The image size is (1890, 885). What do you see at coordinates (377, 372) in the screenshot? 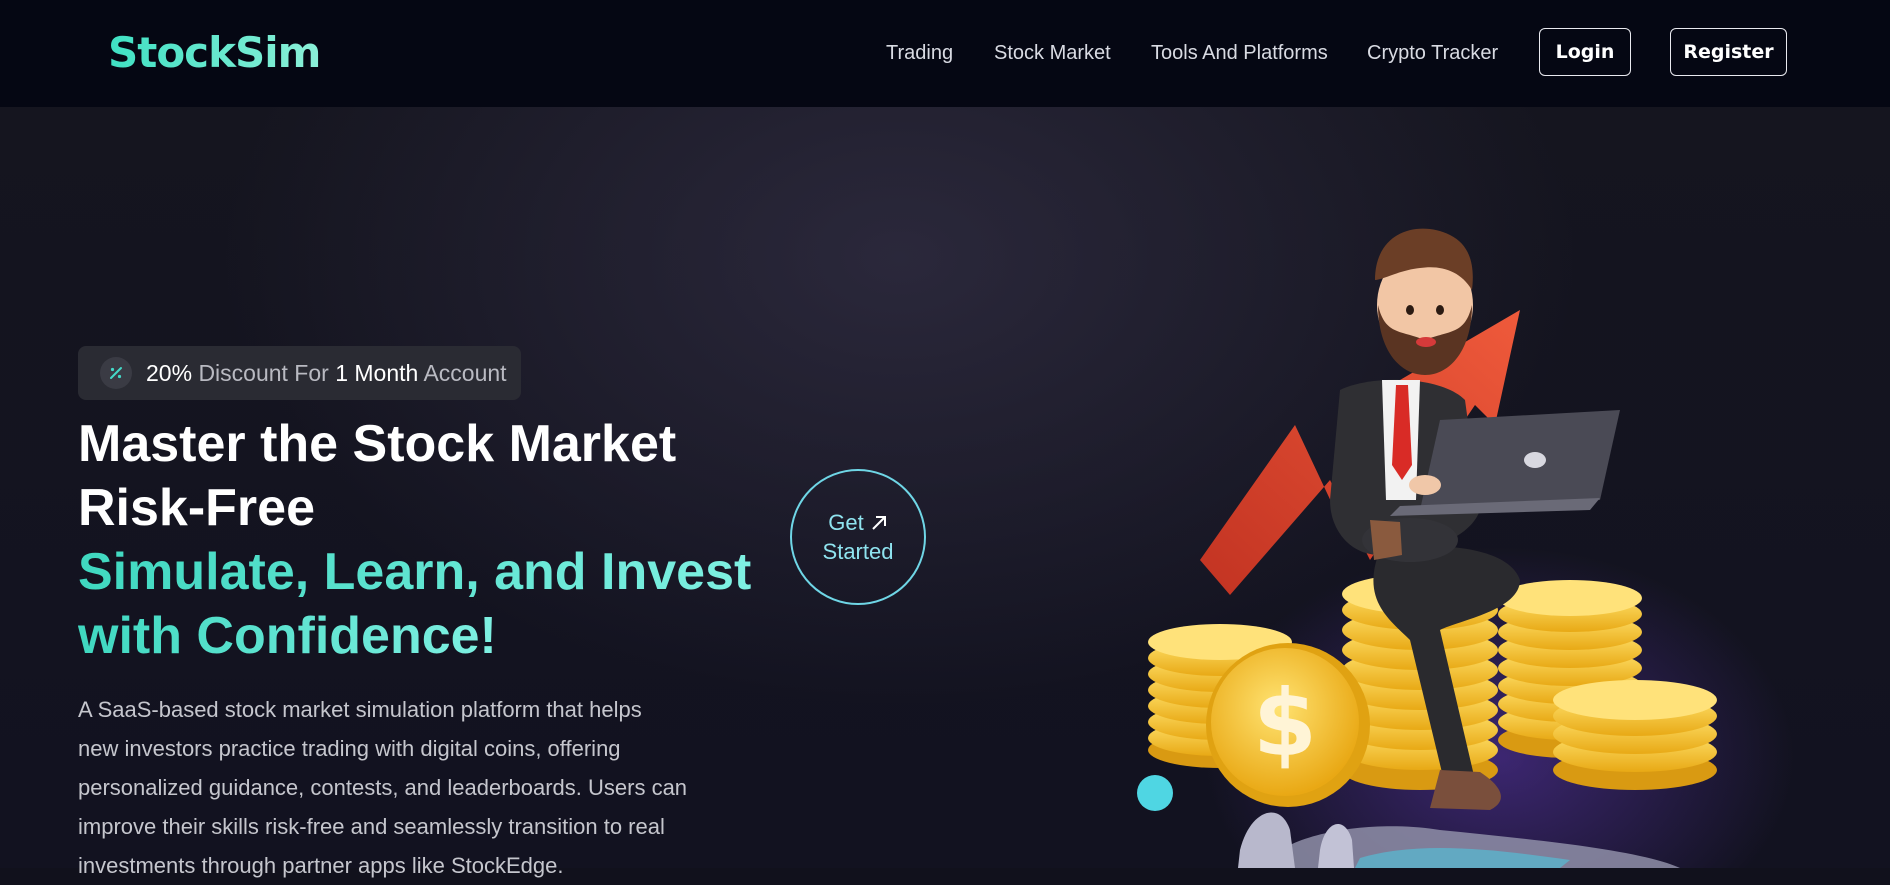
I see `discount-duration: 1 Month` at bounding box center [377, 372].